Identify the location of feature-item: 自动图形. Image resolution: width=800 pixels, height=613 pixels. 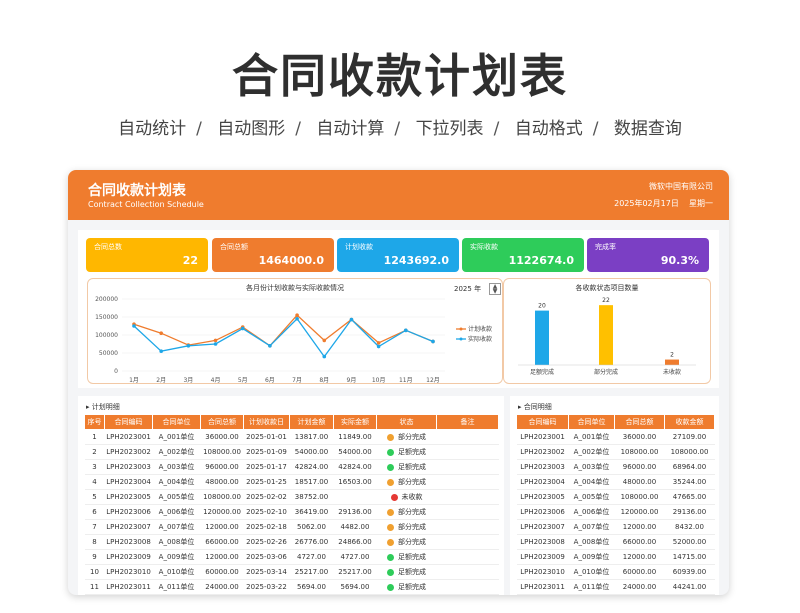
(251, 129).